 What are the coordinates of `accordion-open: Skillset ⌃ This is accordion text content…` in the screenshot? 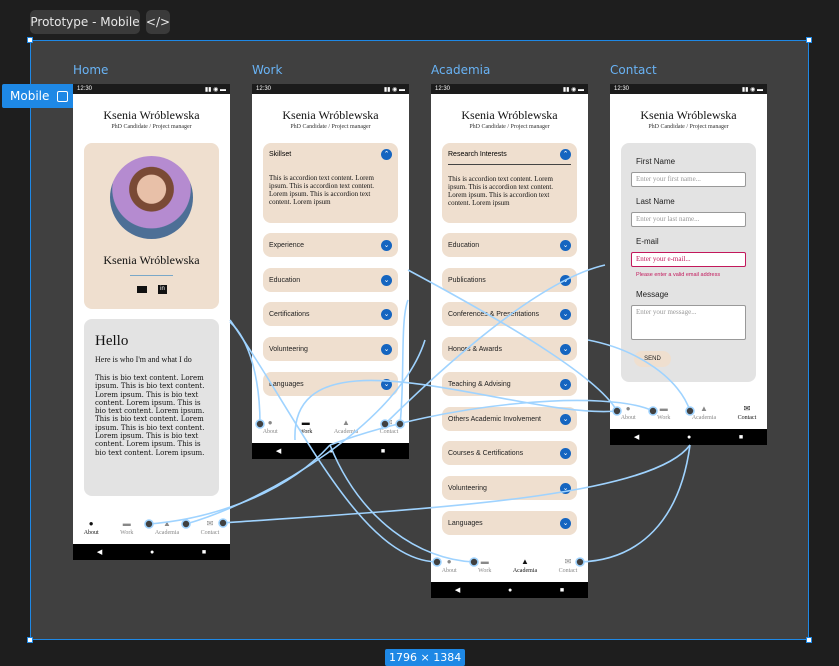 It's located at (330, 183).